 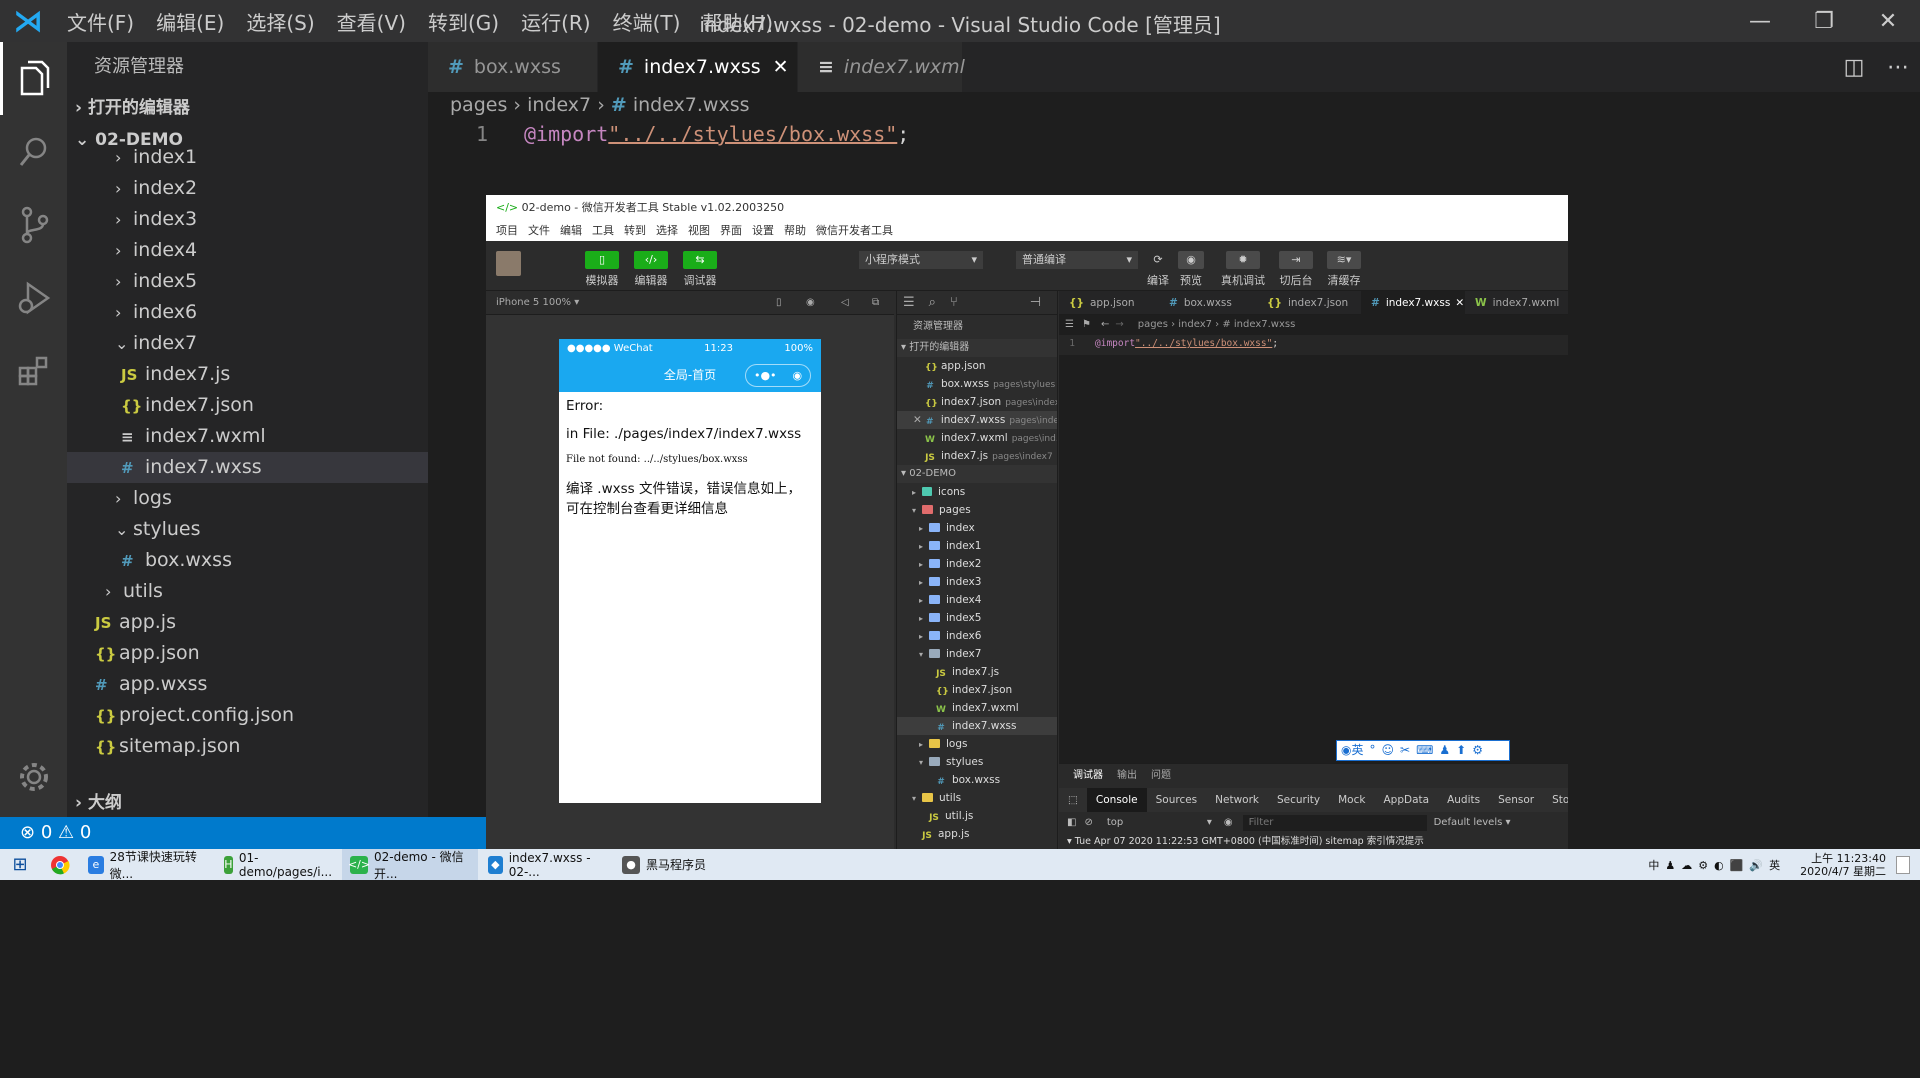 What do you see at coordinates (731, 230) in the screenshot?
I see `menu-item: 界面` at bounding box center [731, 230].